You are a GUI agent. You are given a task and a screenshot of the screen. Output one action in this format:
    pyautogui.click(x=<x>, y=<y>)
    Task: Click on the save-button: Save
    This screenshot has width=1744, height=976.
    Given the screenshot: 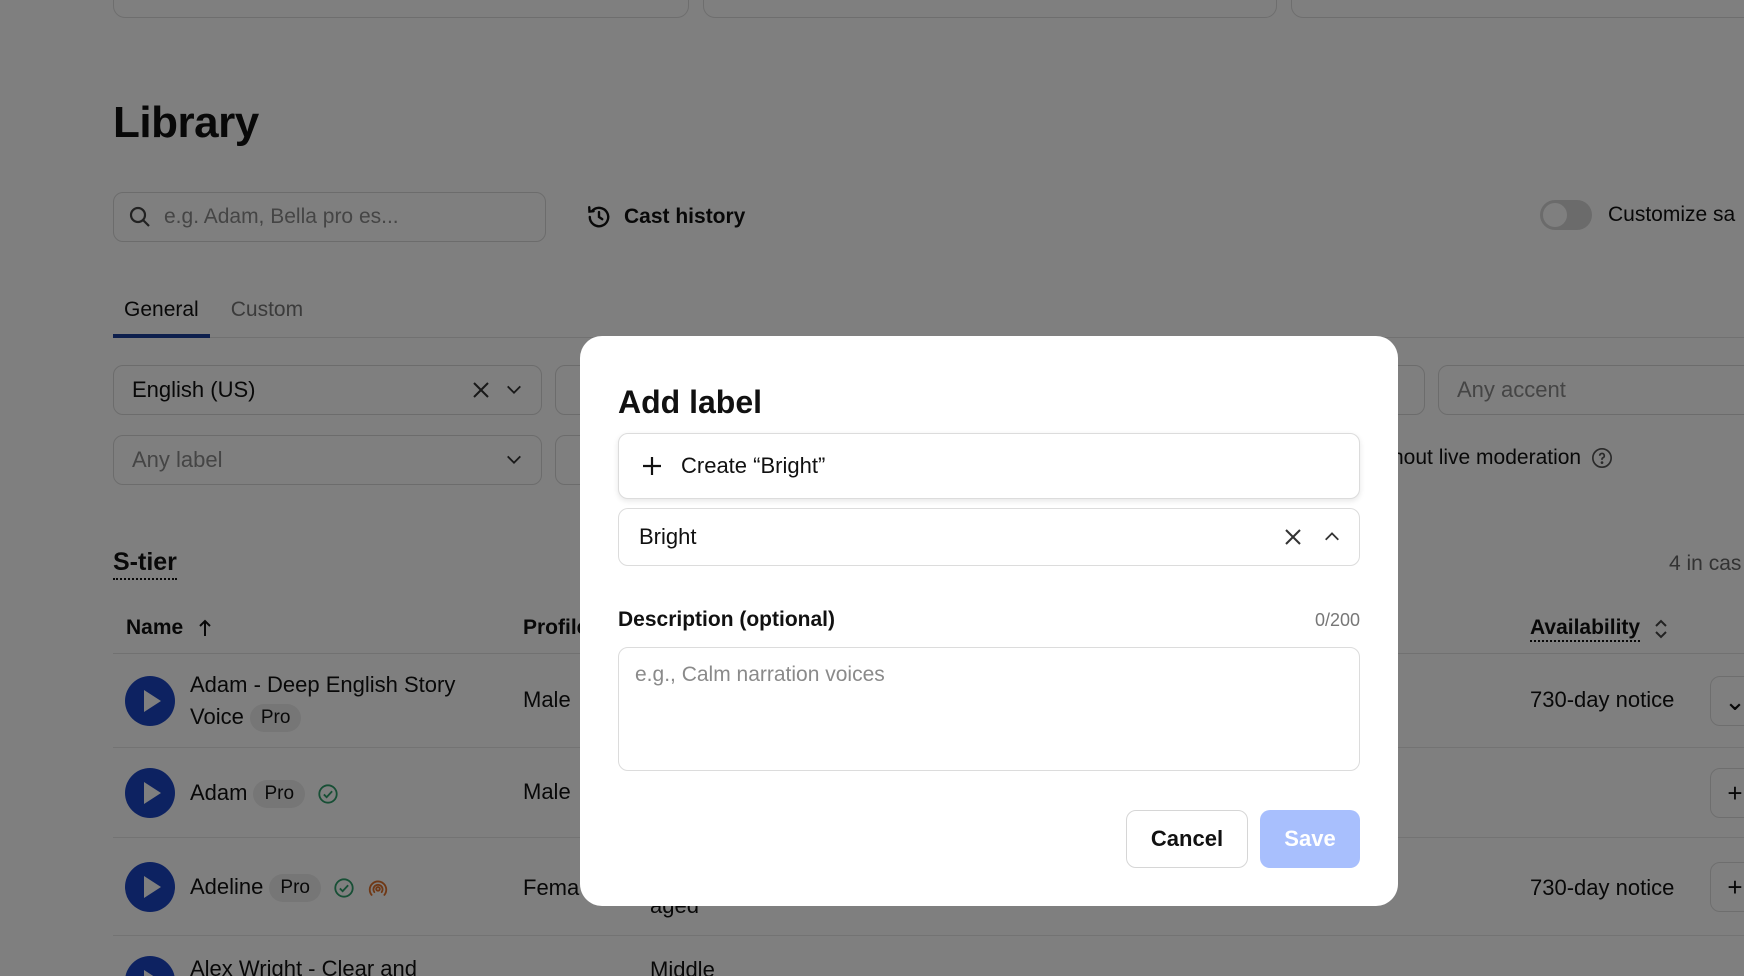 What is the action you would take?
    pyautogui.click(x=1310, y=839)
    